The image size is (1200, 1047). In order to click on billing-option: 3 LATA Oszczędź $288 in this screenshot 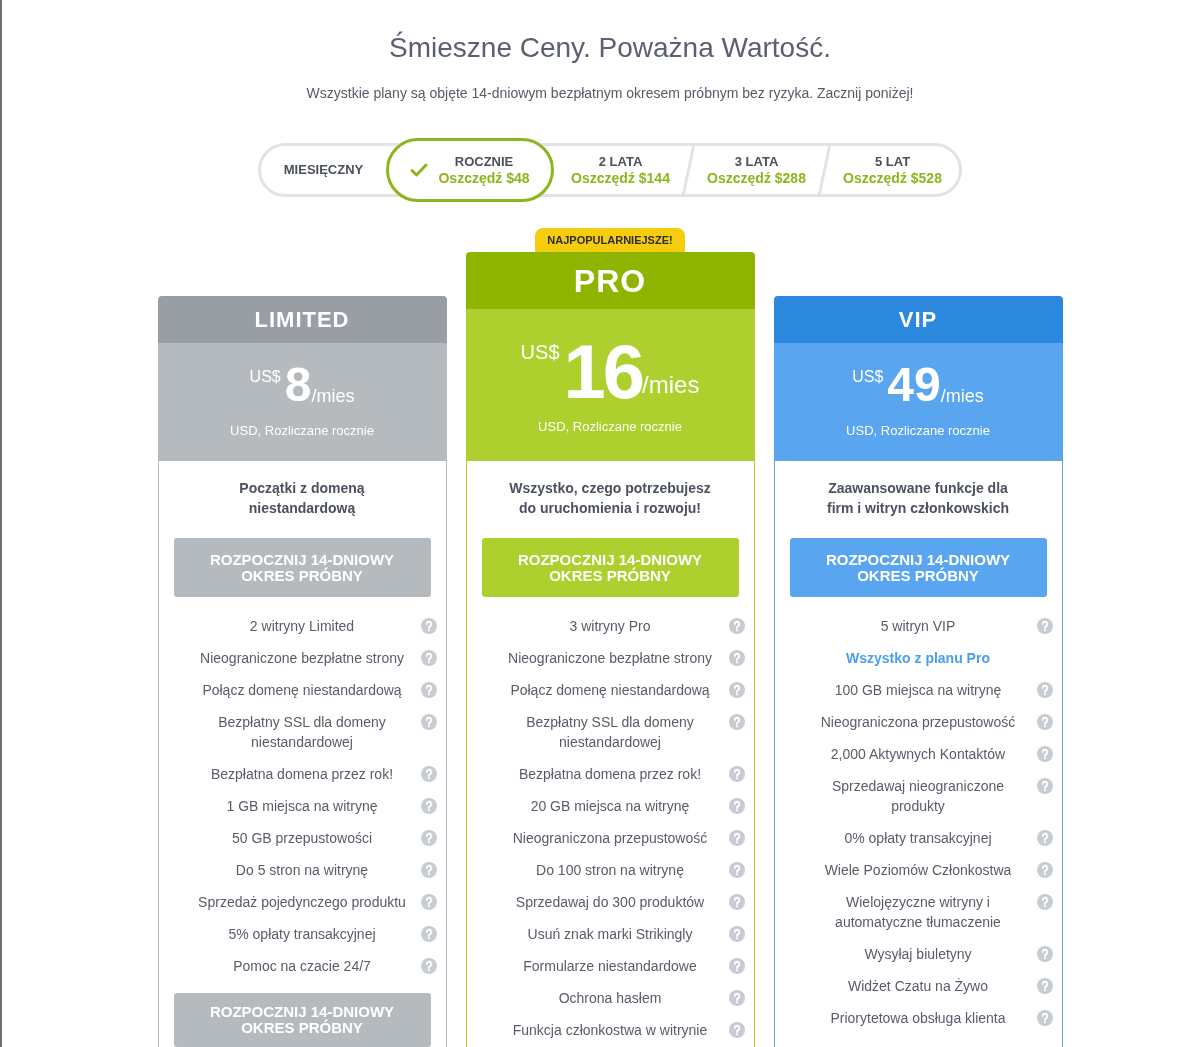, I will do `click(756, 170)`.